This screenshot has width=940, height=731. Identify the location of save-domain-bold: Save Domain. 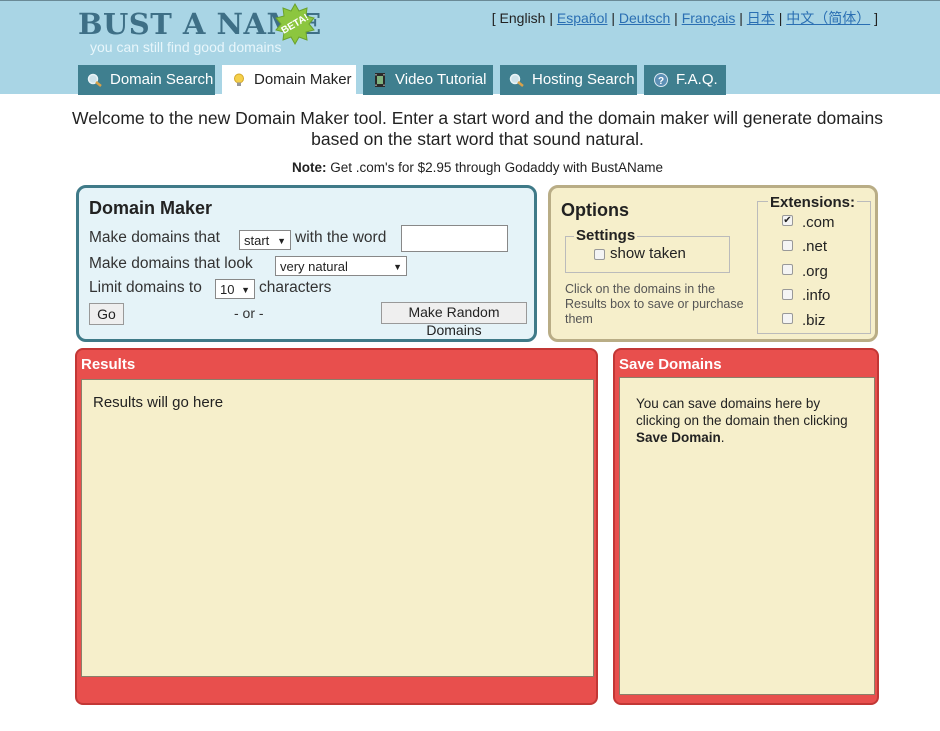
(678, 437).